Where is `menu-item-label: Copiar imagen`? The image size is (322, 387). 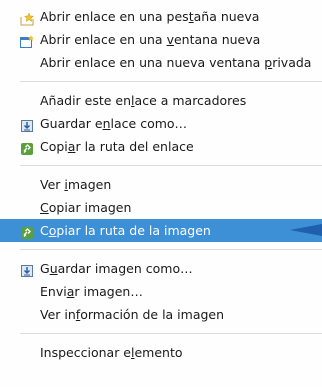
menu-item-label: Copiar imagen is located at coordinates (86, 207).